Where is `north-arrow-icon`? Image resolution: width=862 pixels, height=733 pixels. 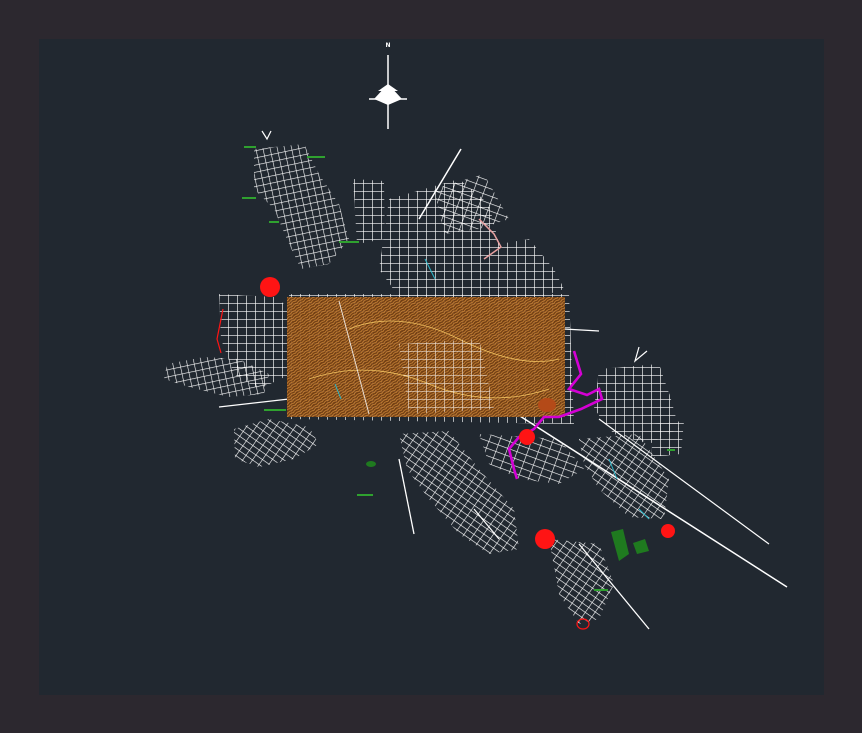
north-arrow-icon is located at coordinates (388, 92).